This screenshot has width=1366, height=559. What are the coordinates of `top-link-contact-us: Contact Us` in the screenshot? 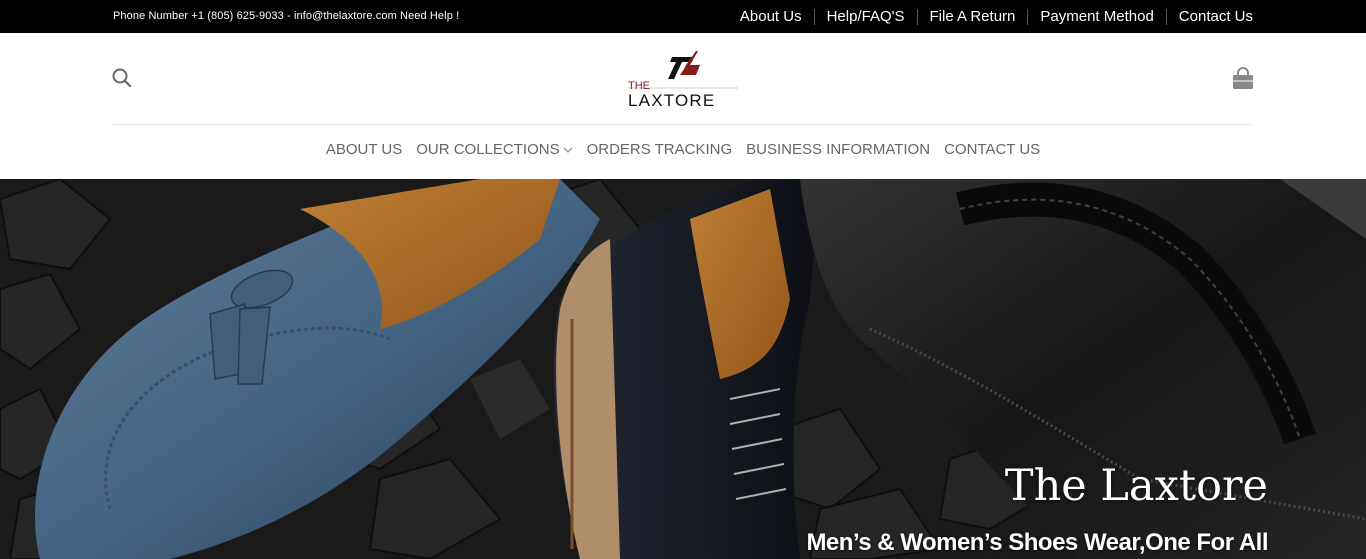 It's located at (1209, 16).